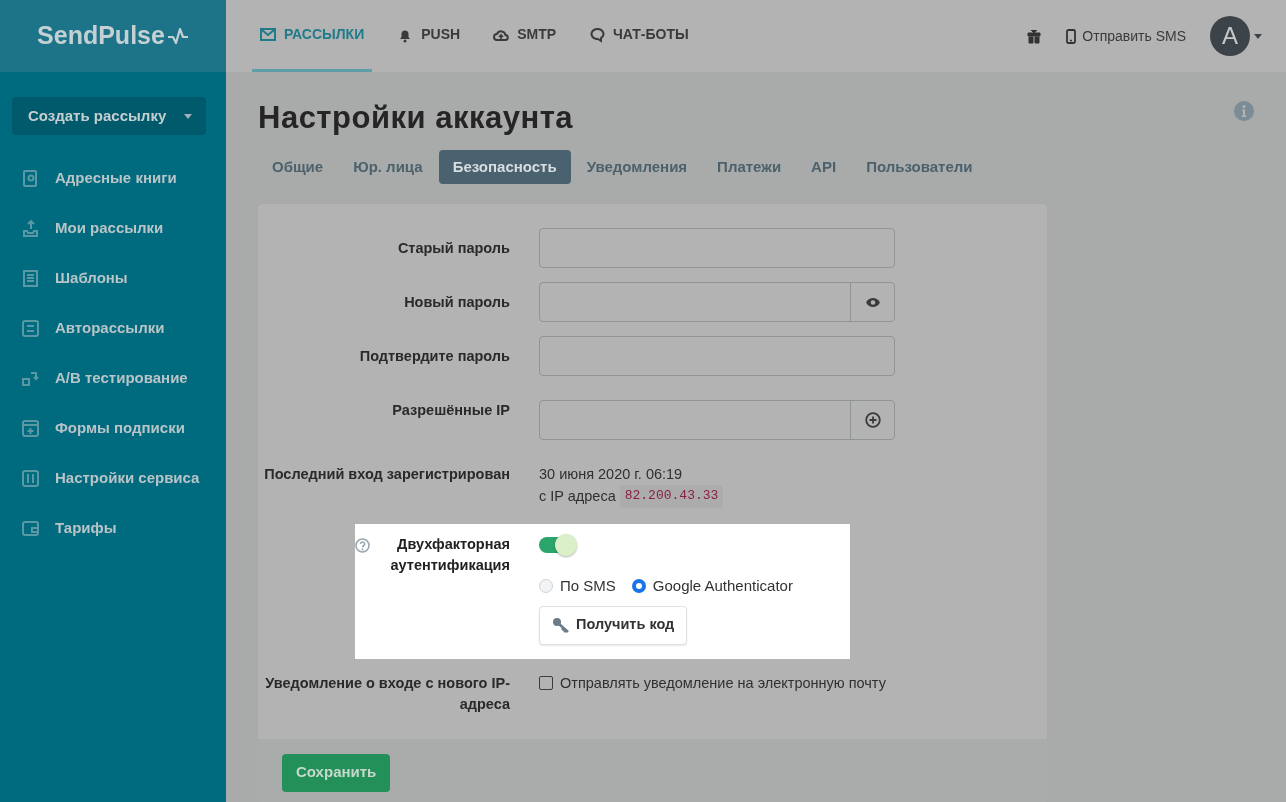 The image size is (1286, 802). I want to click on settings-icon, so click(30, 478).